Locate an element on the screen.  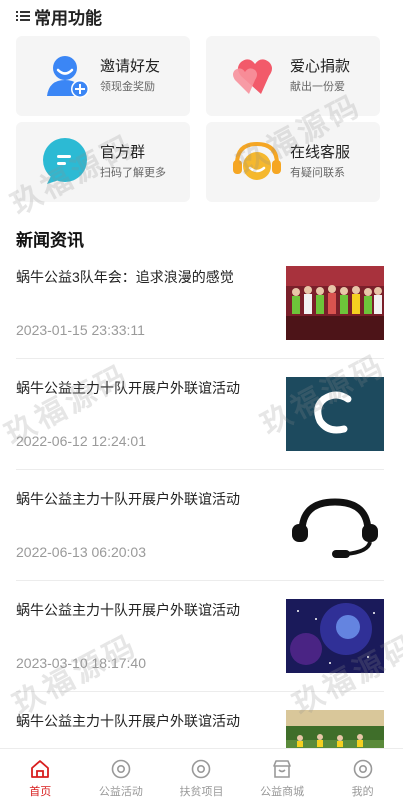
news-item: 蜗牛公益主力十队开展户外联谊活动 2023-03-10 18:17:40 is located at coordinates (200, 636).